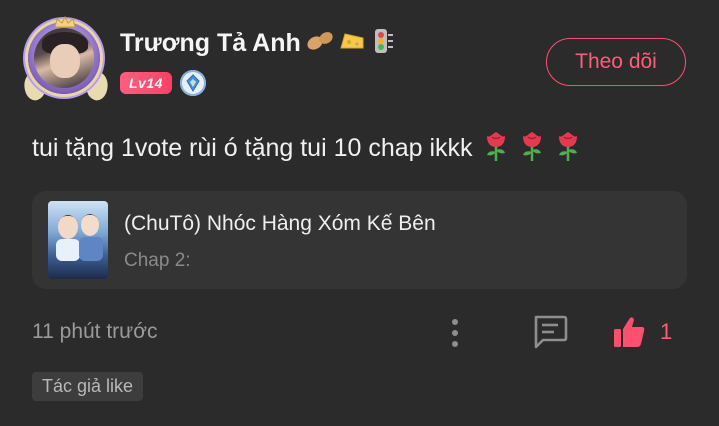  I want to click on reply-button, so click(550, 332).